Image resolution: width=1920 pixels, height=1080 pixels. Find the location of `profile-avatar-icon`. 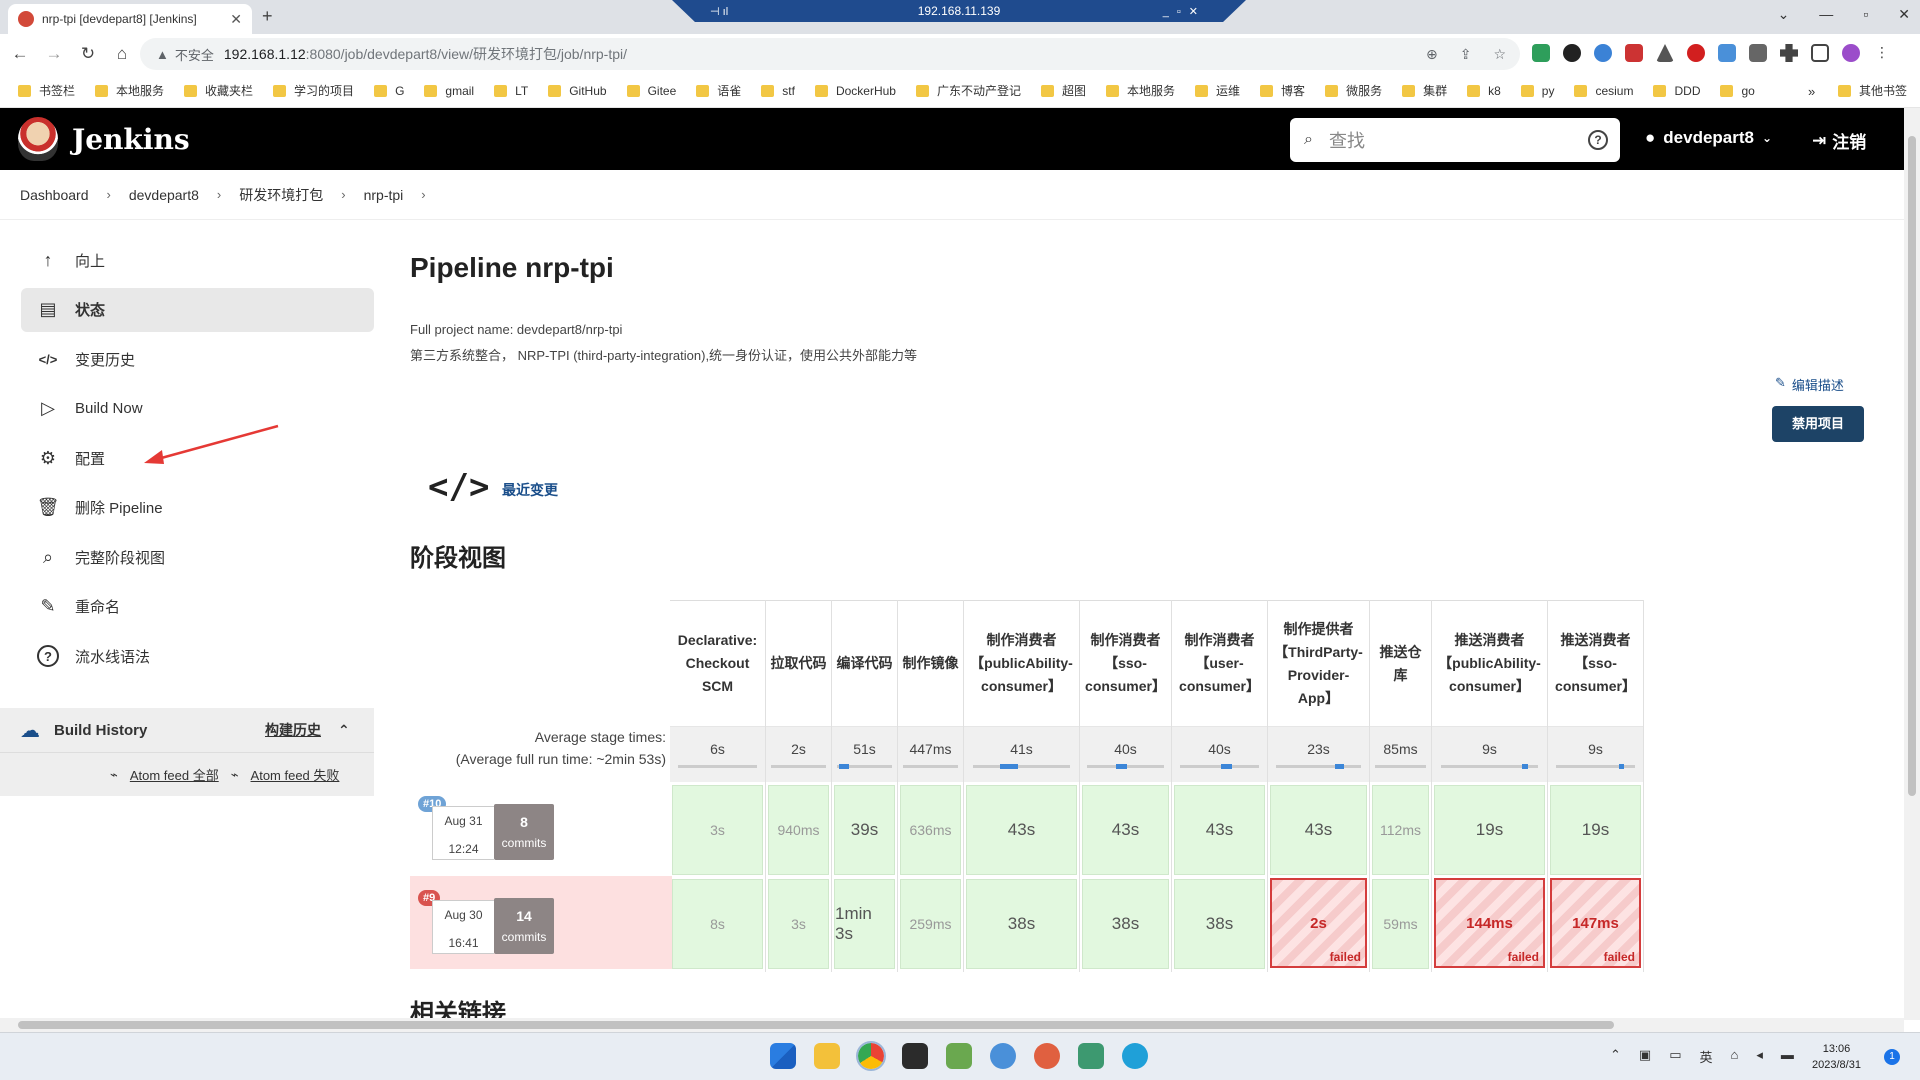

profile-avatar-icon is located at coordinates (1851, 53).